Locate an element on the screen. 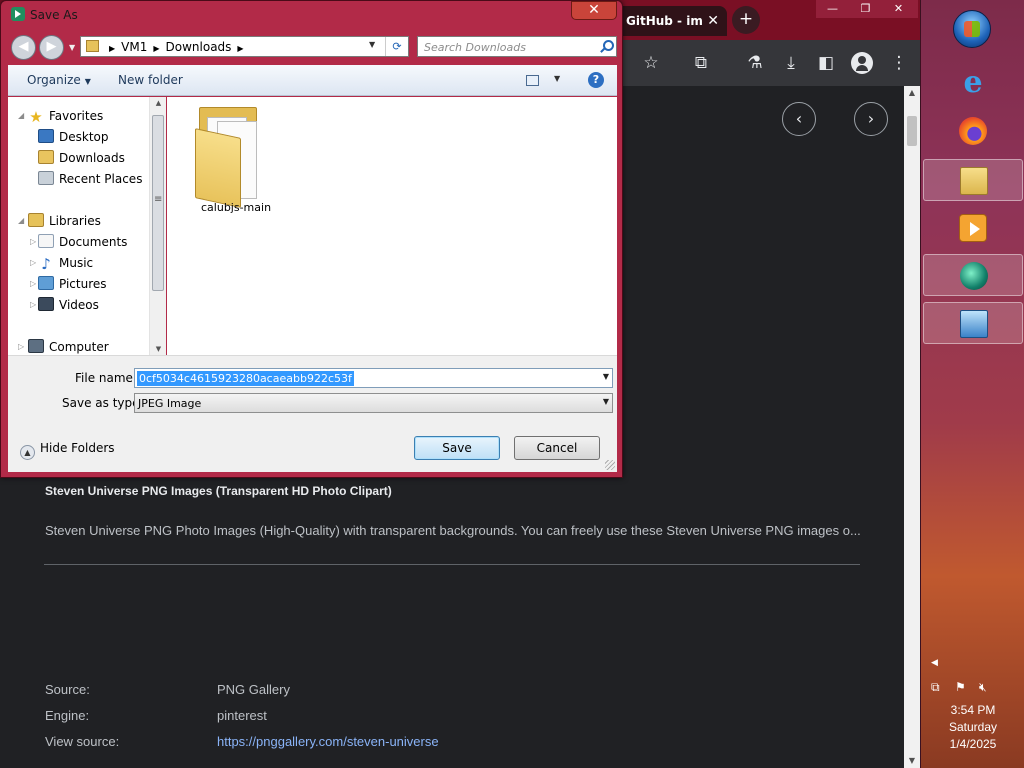  view-options-icon: ▼ is located at coordinates (557, 78).